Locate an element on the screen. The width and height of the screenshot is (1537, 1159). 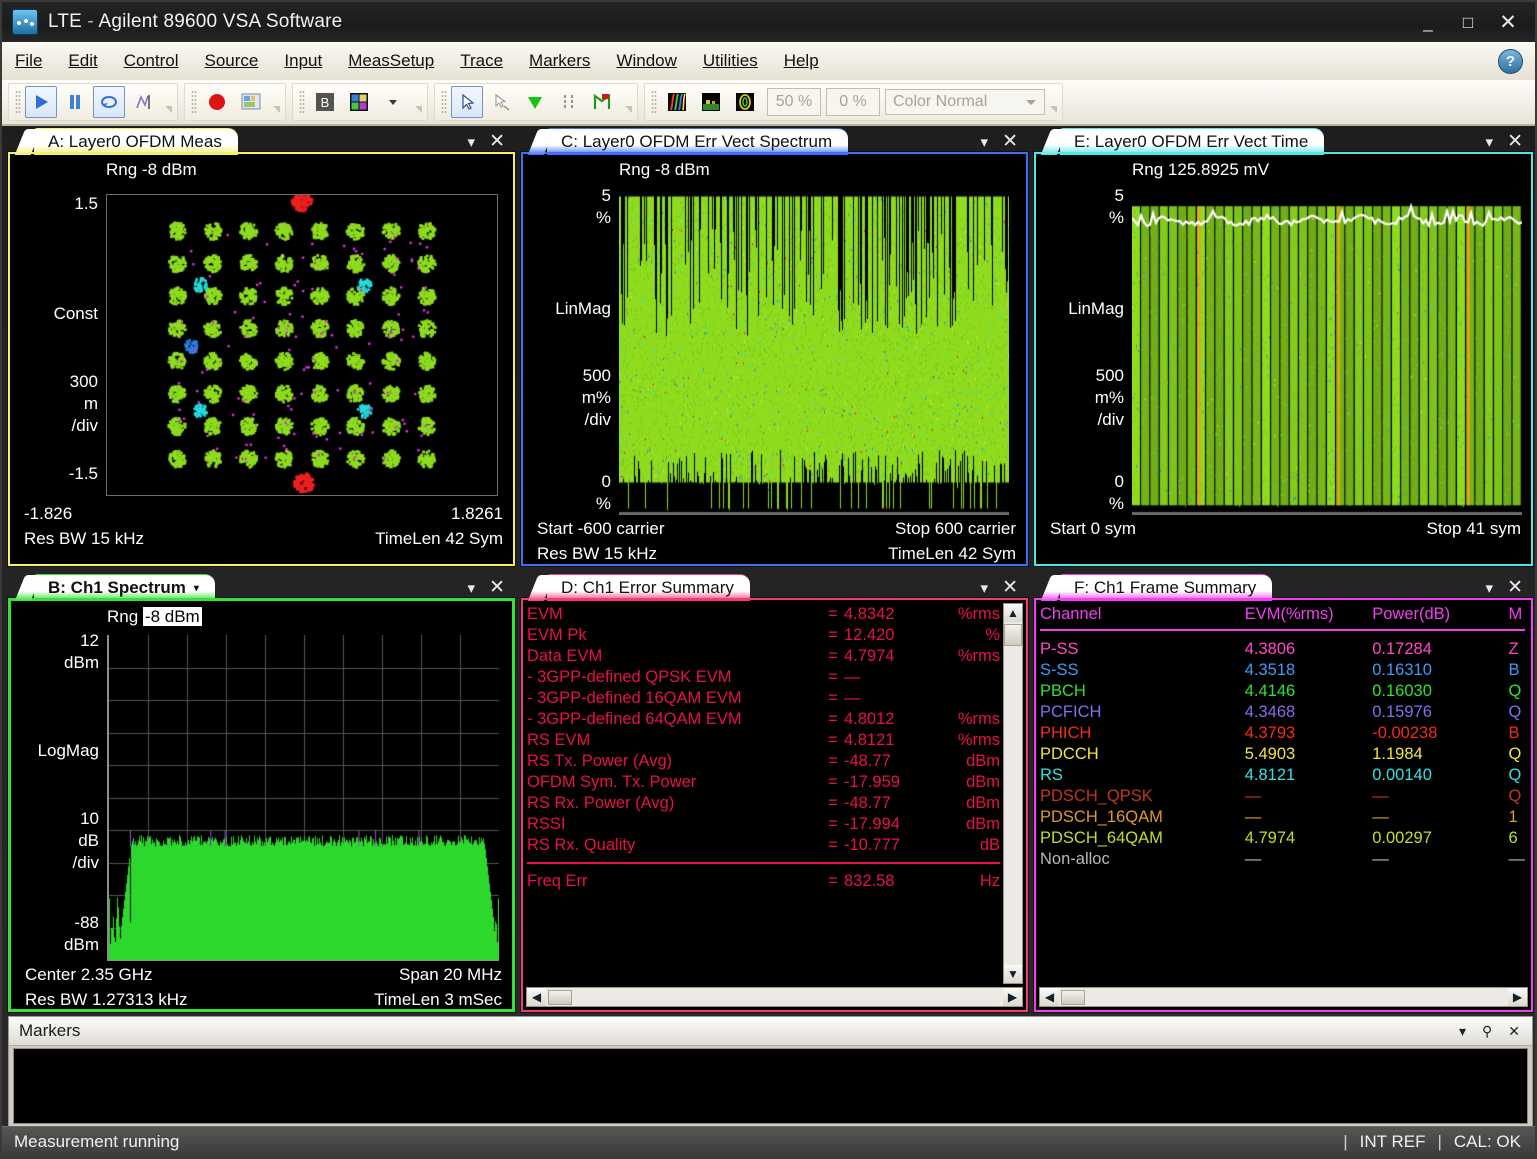
frame-row-evm: — is located at coordinates (1253, 859).